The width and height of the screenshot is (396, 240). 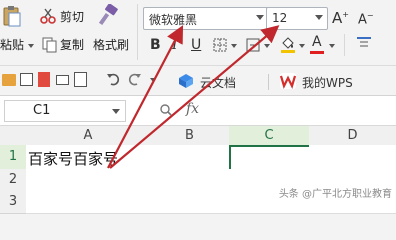 I want to click on grow-font-button: A+, so click(x=340, y=18).